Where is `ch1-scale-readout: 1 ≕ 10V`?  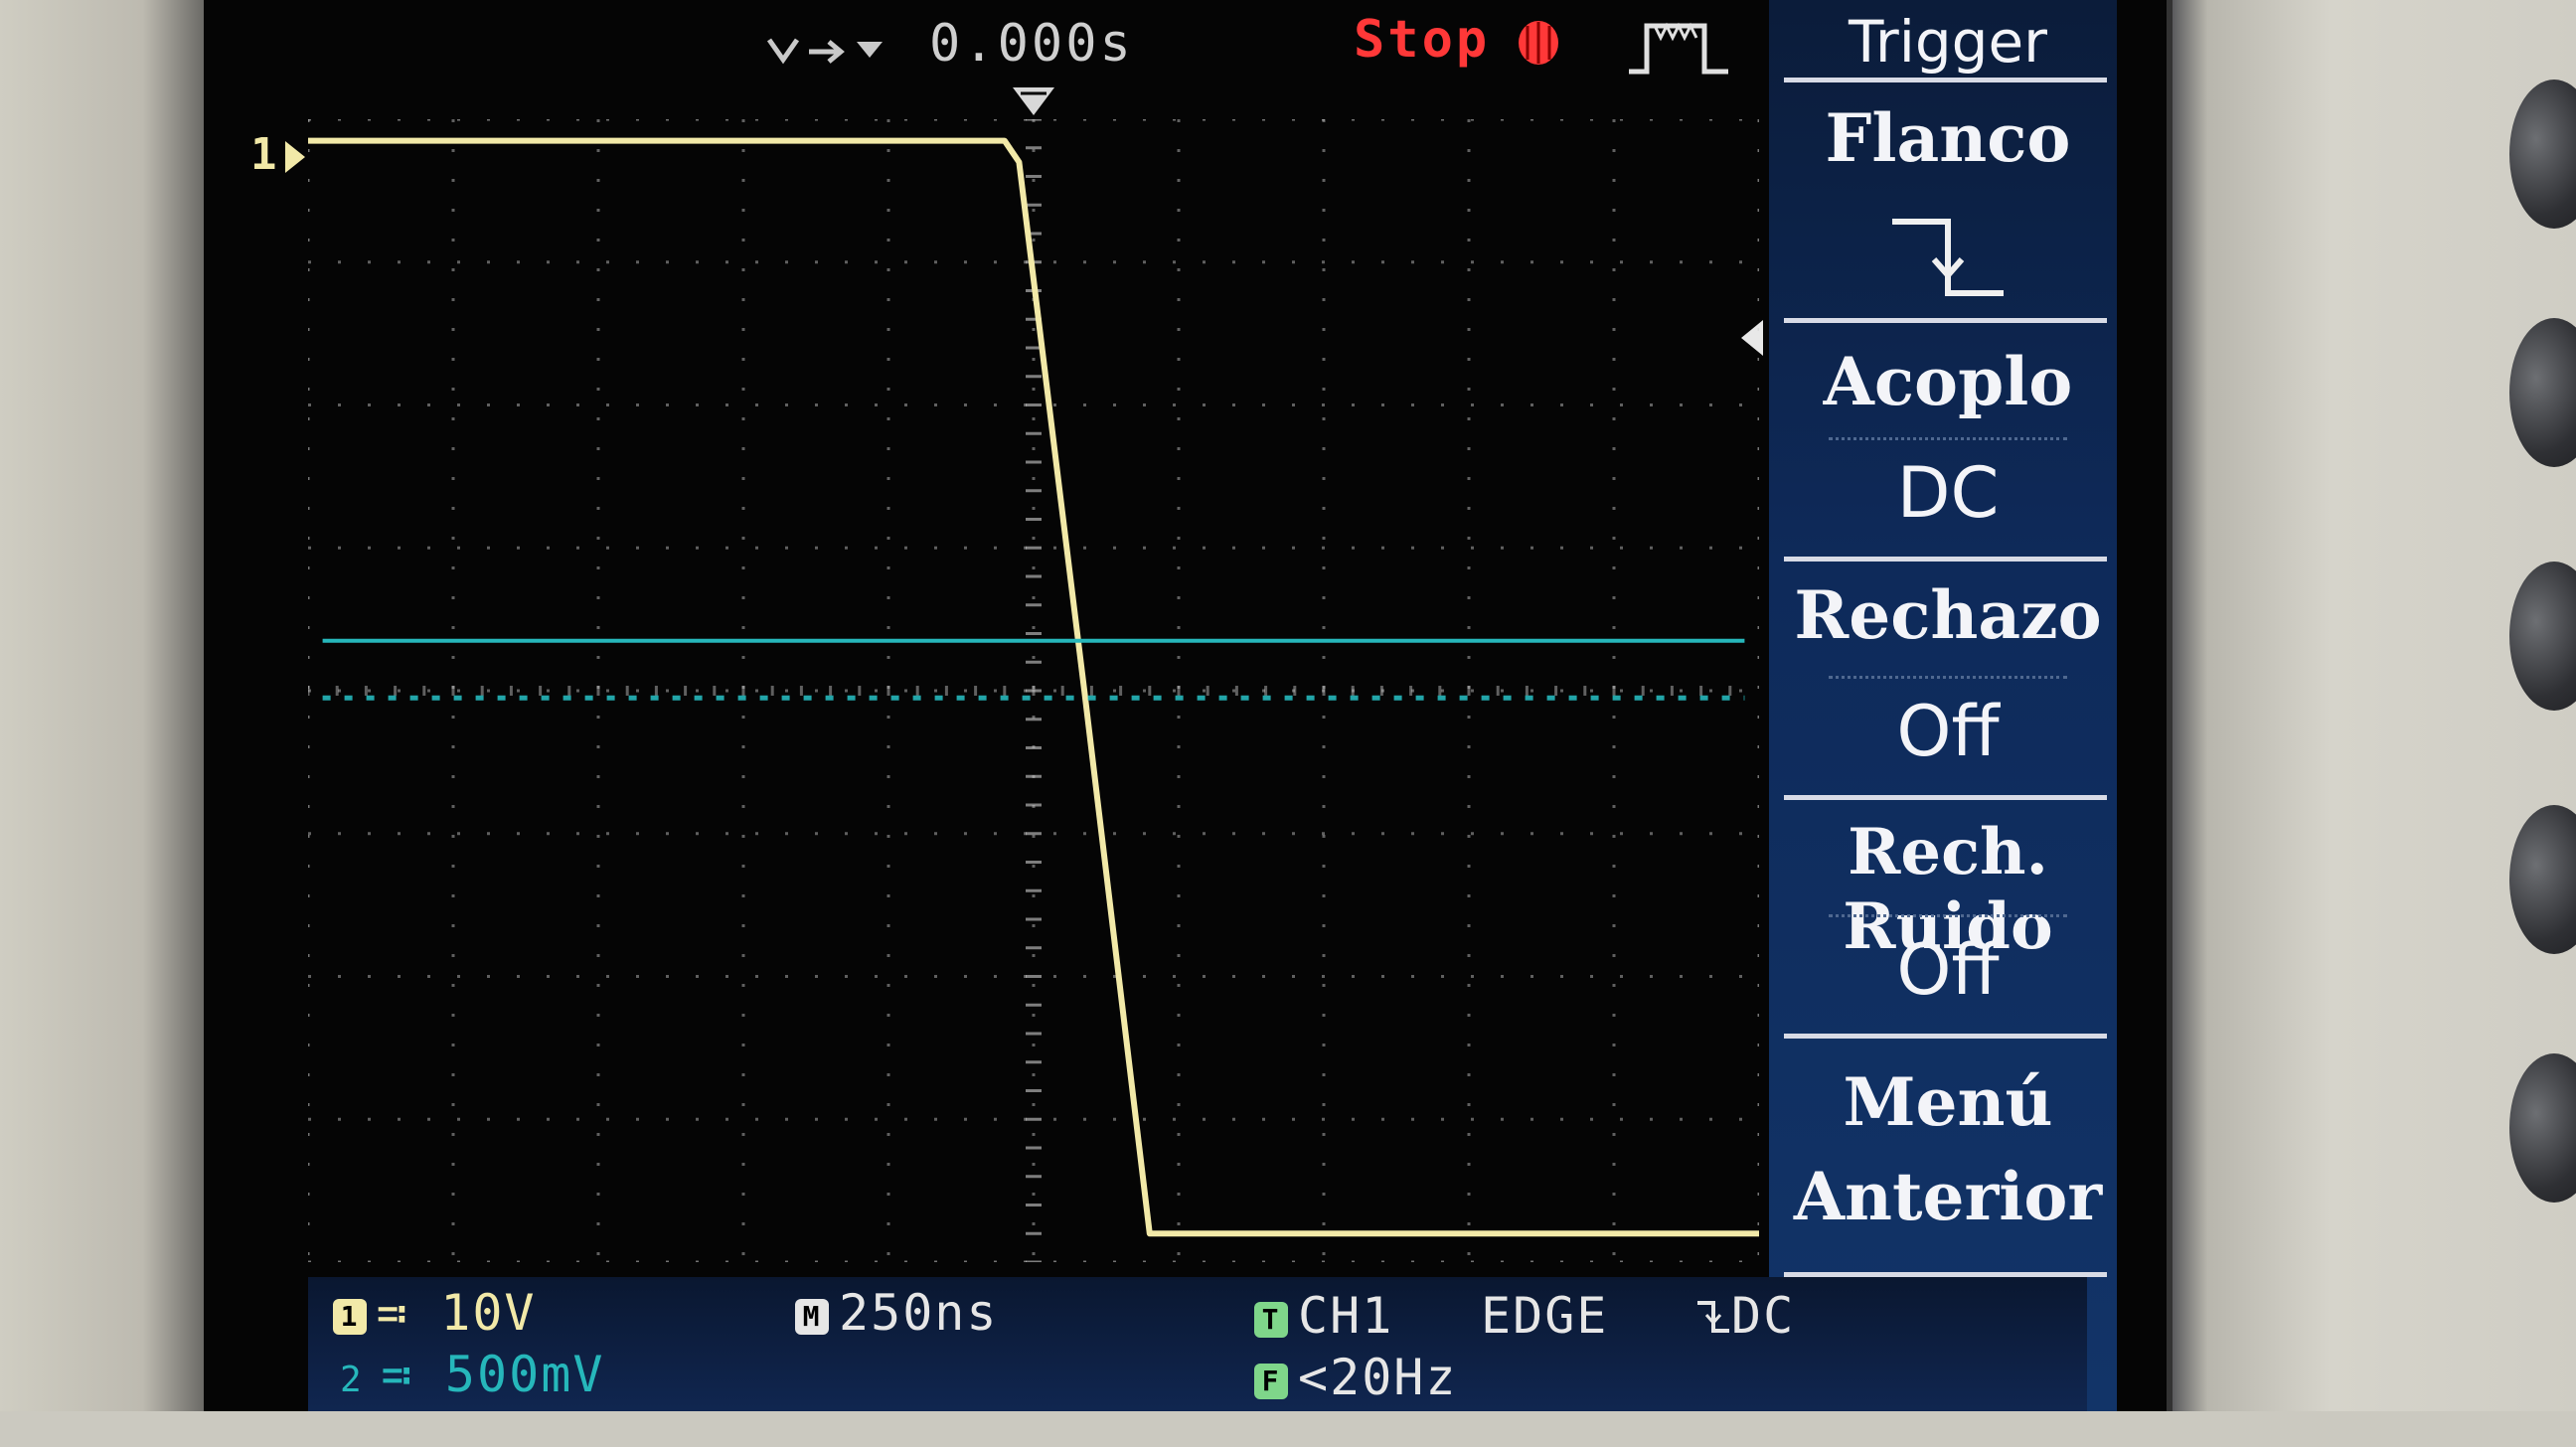 ch1-scale-readout: 1 ≕ 10V is located at coordinates (435, 1313).